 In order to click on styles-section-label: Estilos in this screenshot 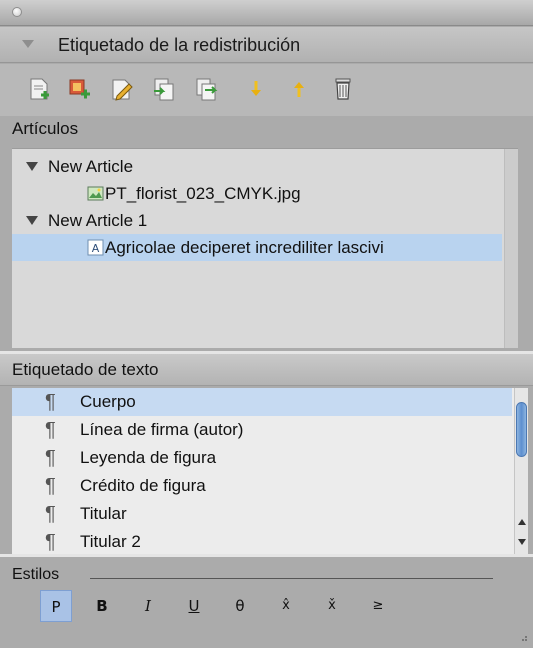, I will do `click(36, 574)`.